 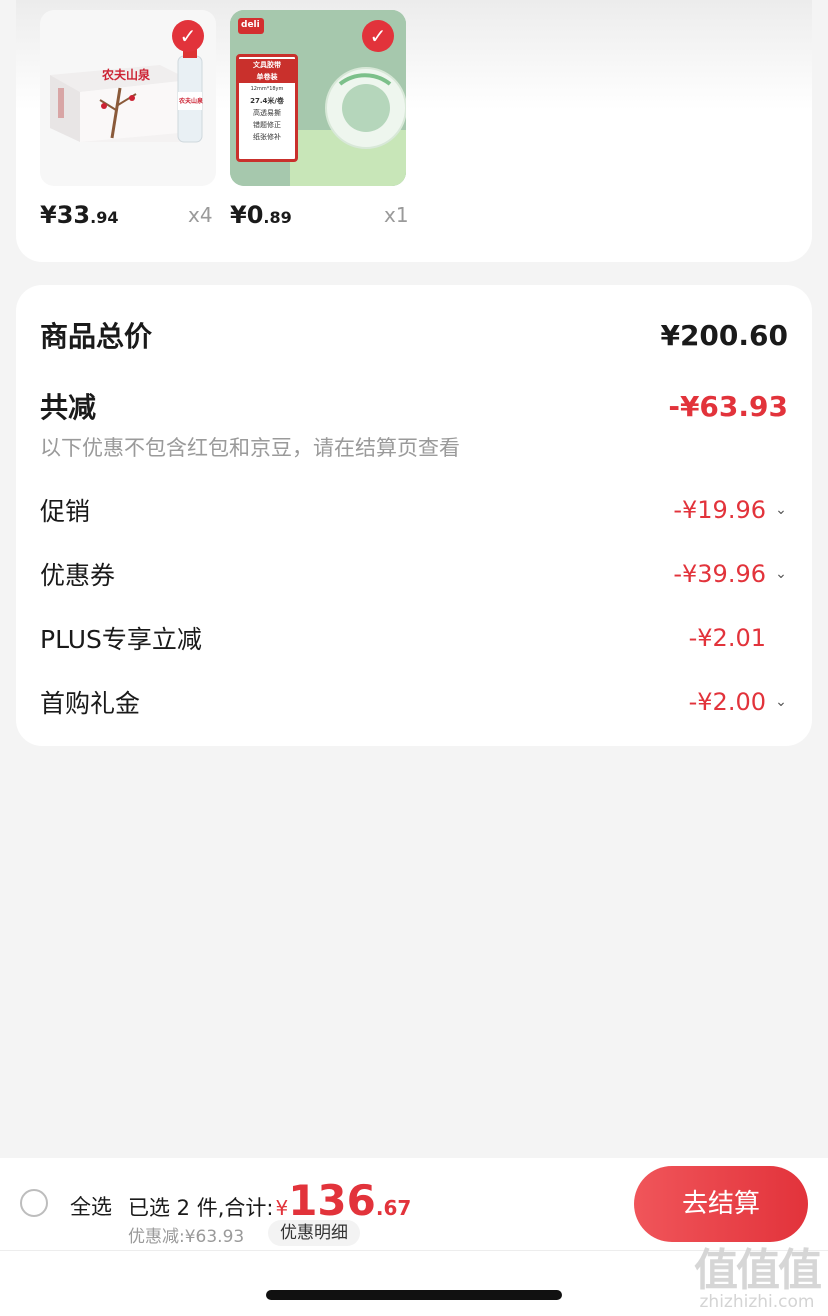 I want to click on product-2-checkbox: ✓, so click(x=378, y=36).